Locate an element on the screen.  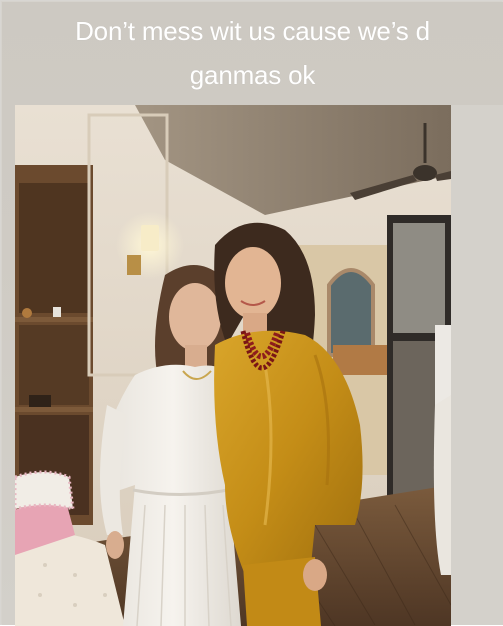
caption-line-2: ganmas ok is located at coordinates (252, 75).